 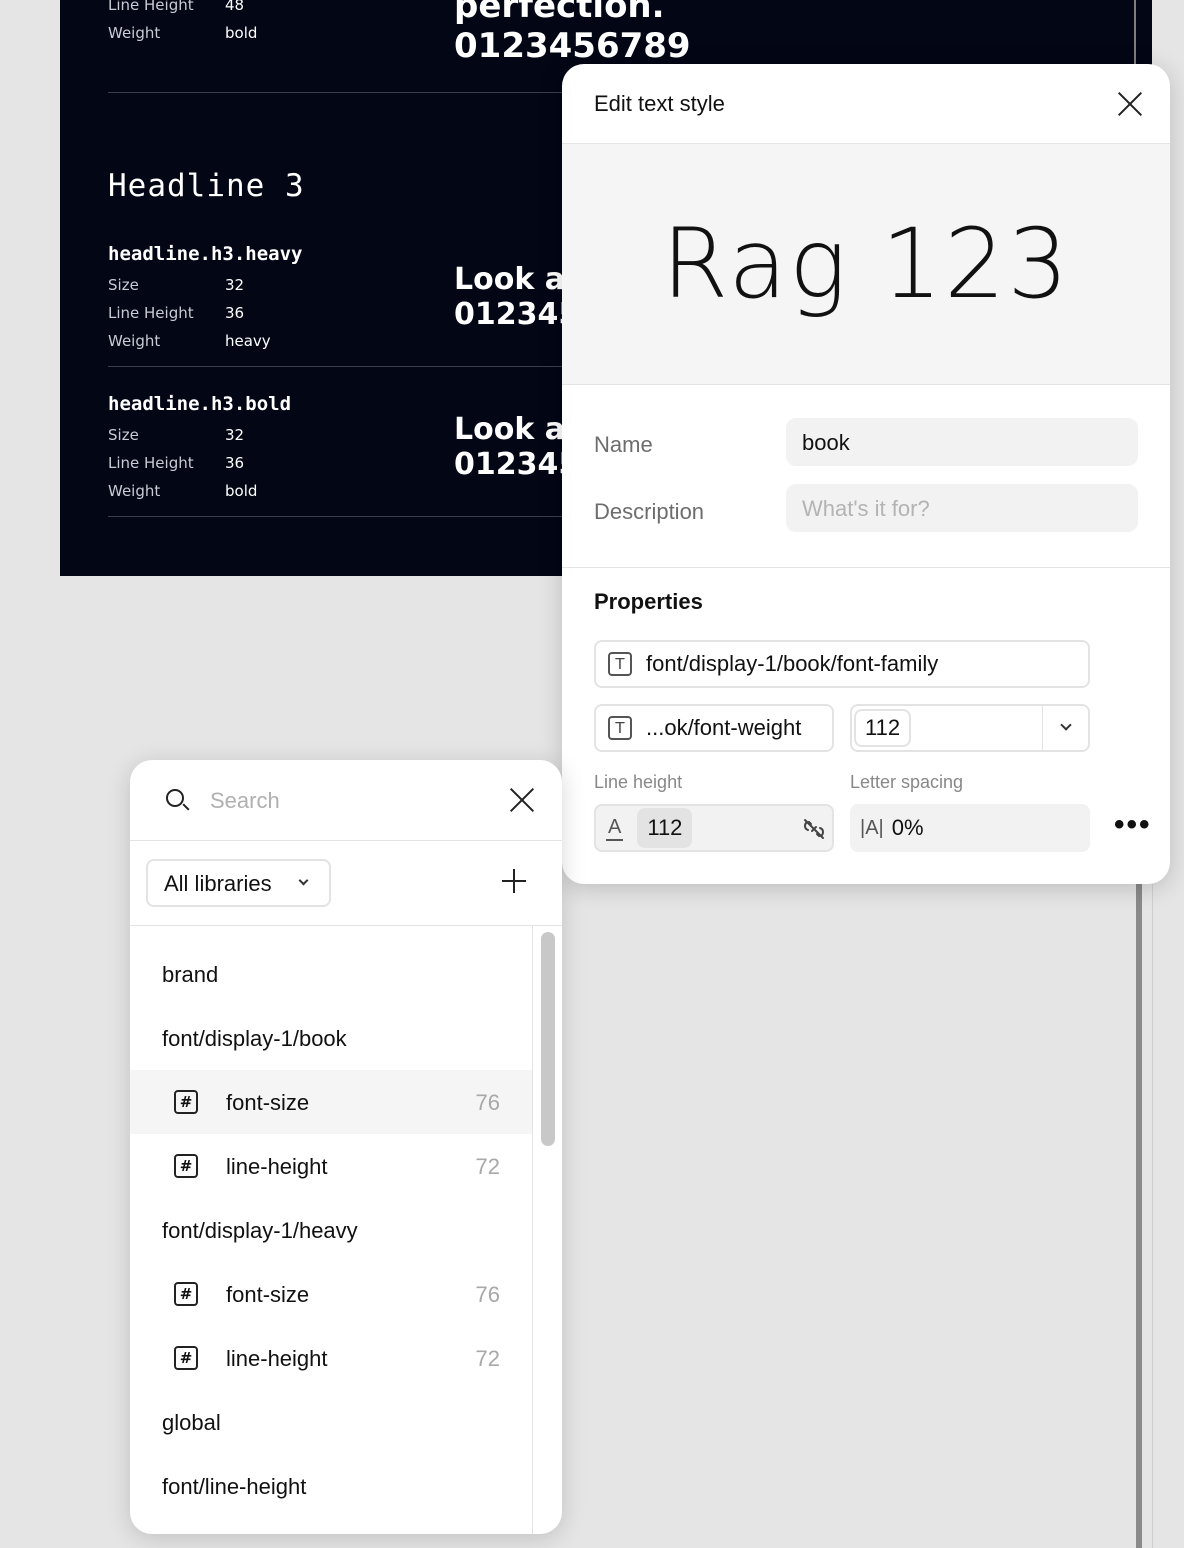 I want to click on name-input: book, so click(x=962, y=442).